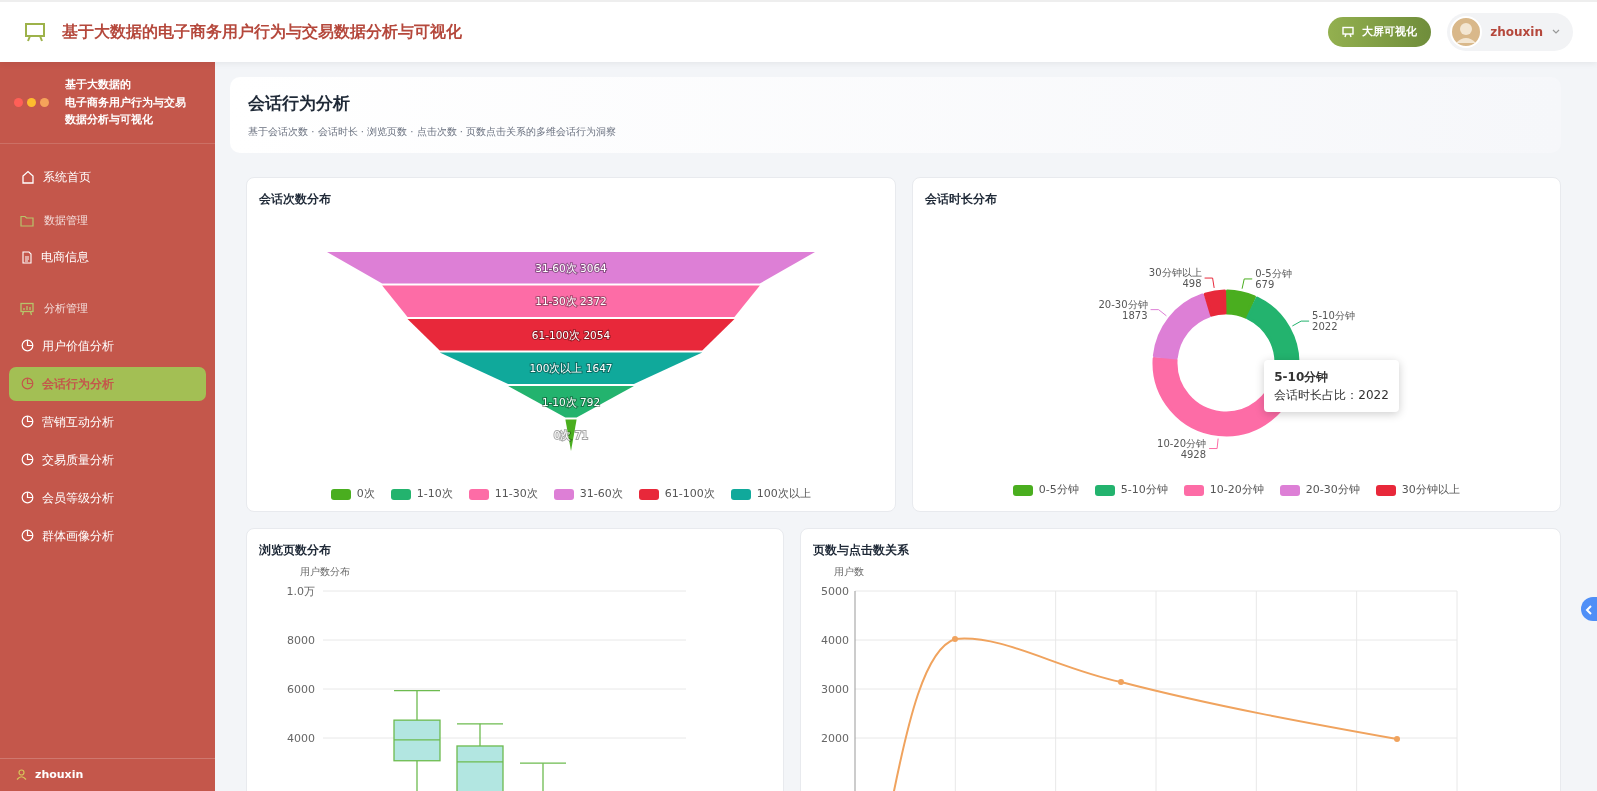 This screenshot has width=1597, height=791. I want to click on sidebar-brand-title: 基于大数据的 电子商务用户行为与交易 数据分析与可视化, so click(125, 102).